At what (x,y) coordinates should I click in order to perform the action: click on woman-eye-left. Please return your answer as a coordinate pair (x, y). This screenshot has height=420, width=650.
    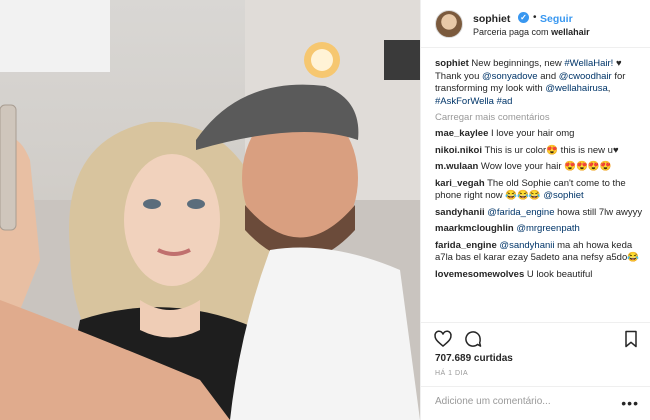
    Looking at the image, I should click on (152, 204).